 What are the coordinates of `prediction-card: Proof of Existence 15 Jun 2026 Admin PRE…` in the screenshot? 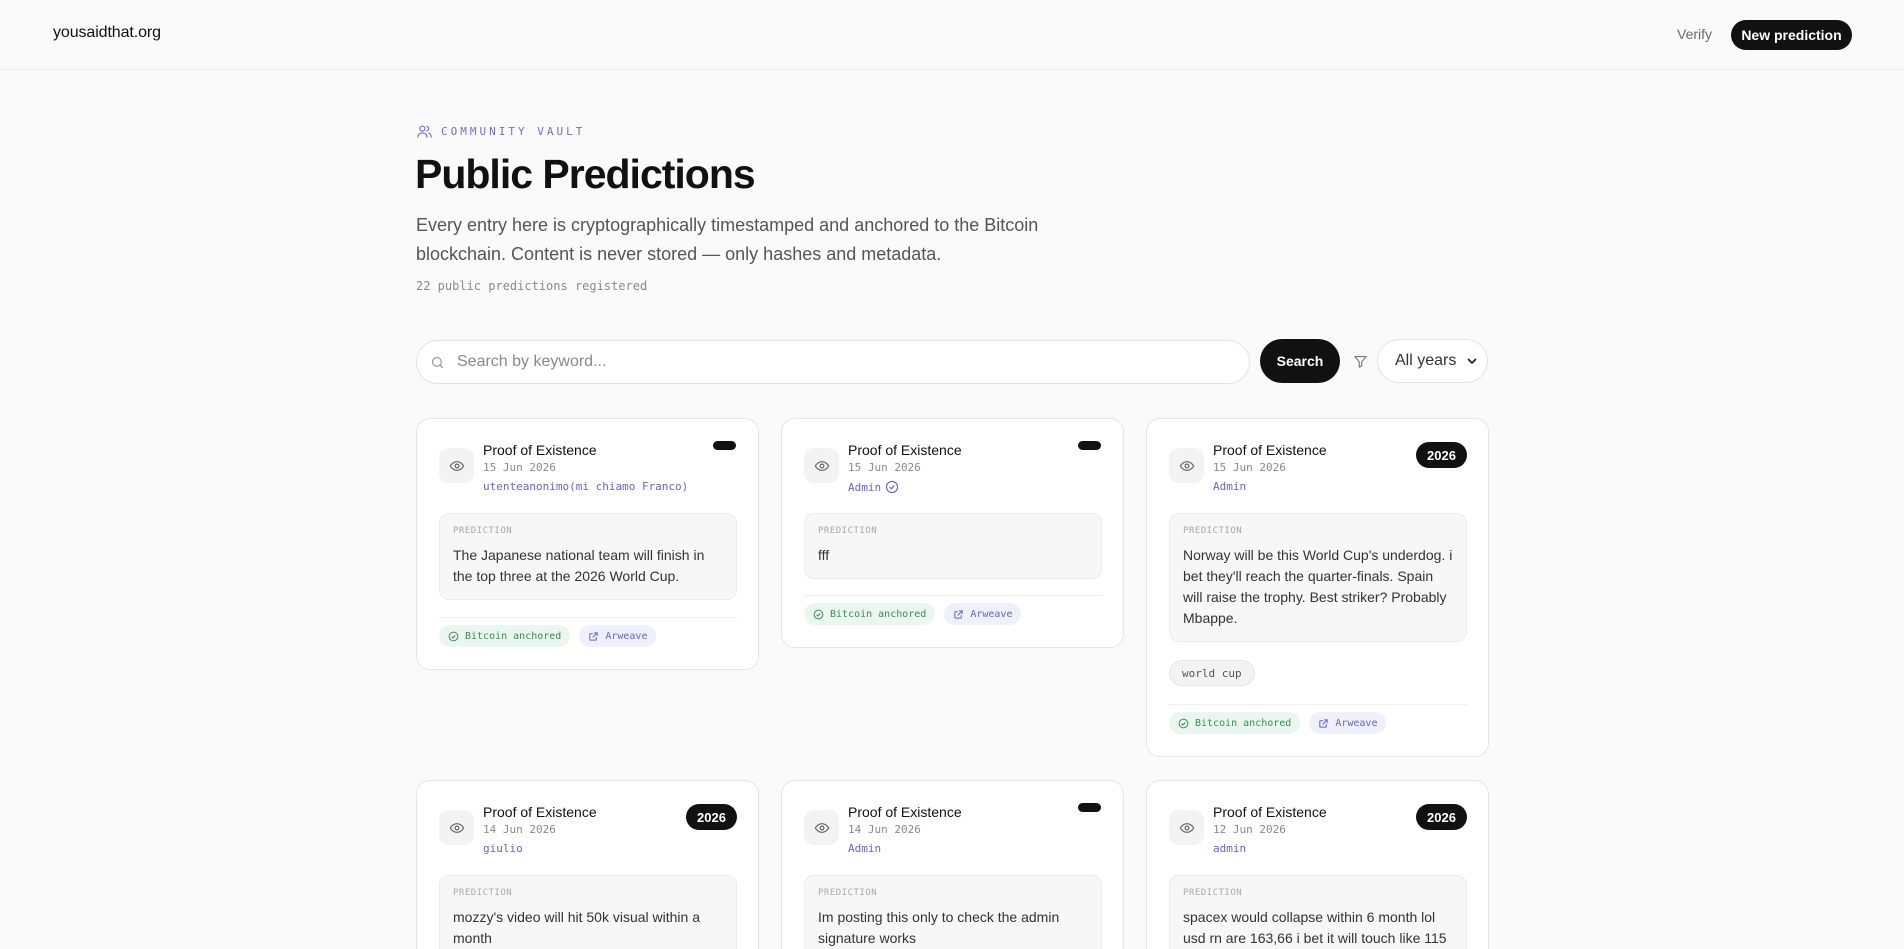 It's located at (952, 533).